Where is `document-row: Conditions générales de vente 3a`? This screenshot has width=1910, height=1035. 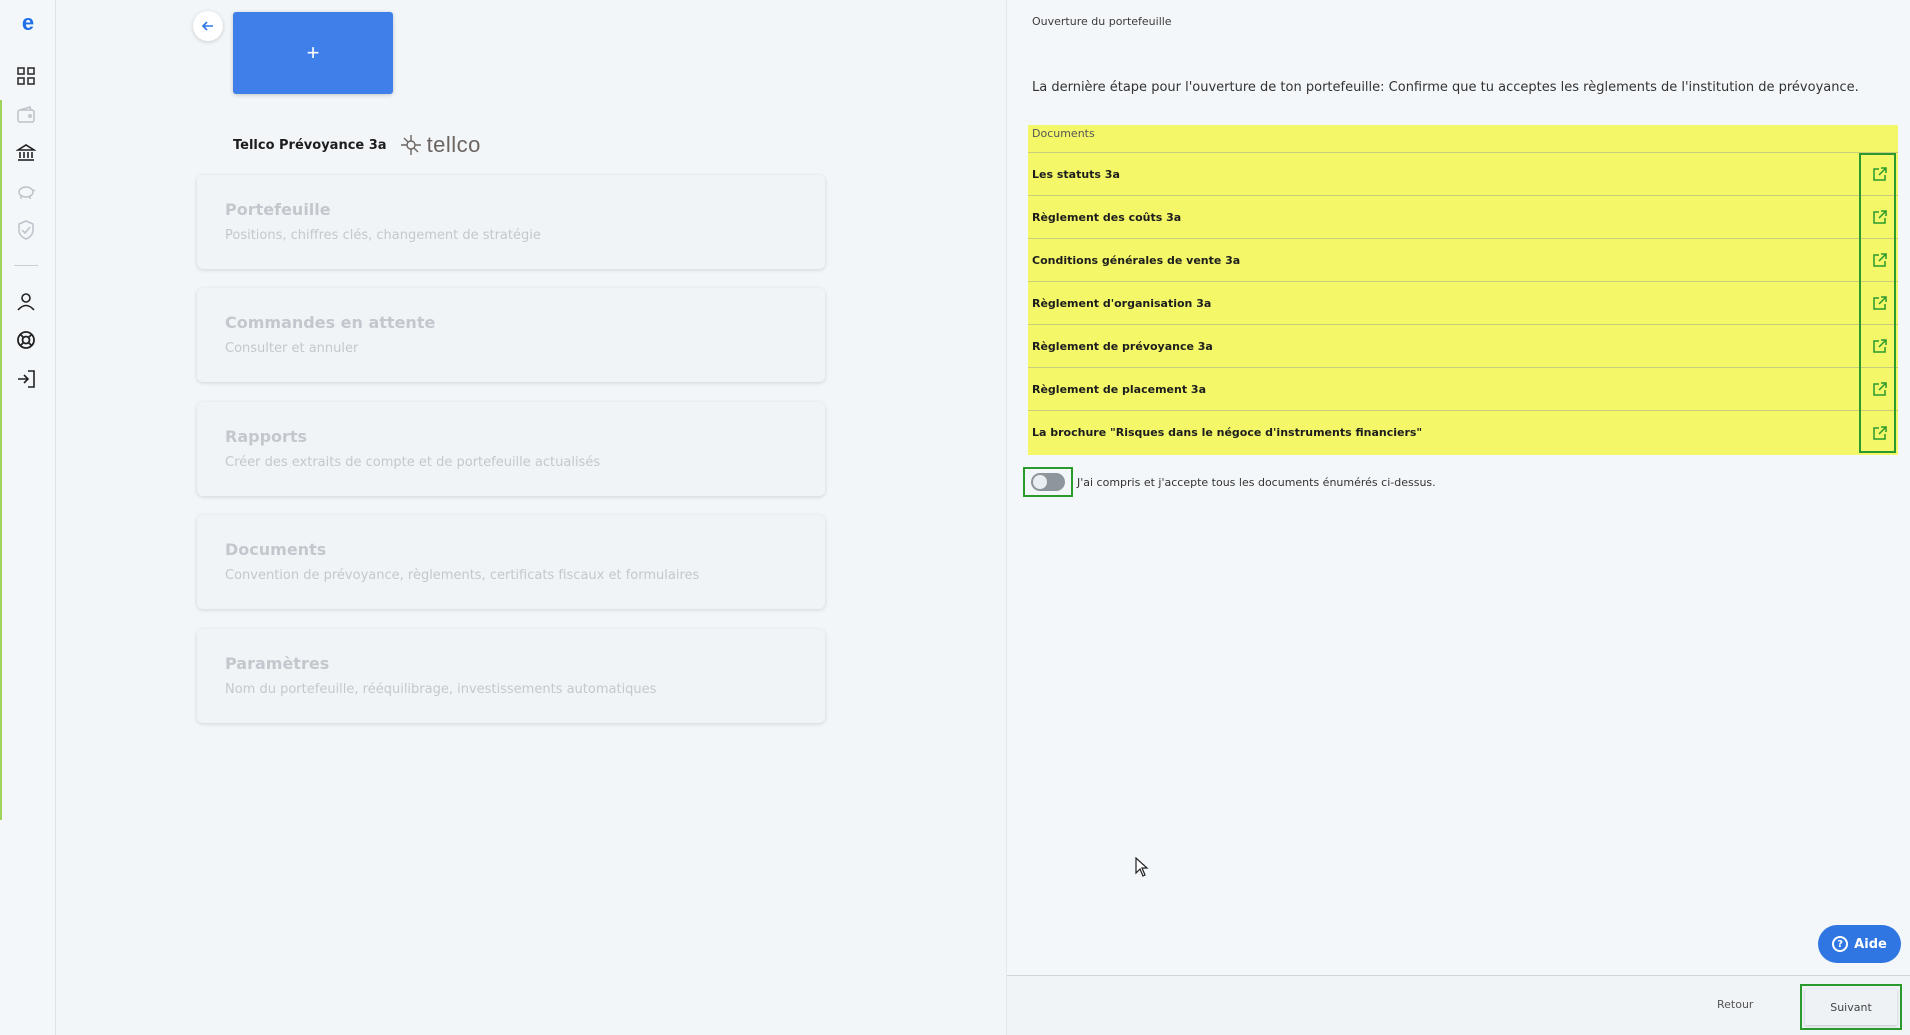 document-row: Conditions générales de vente 3a is located at coordinates (1463, 260).